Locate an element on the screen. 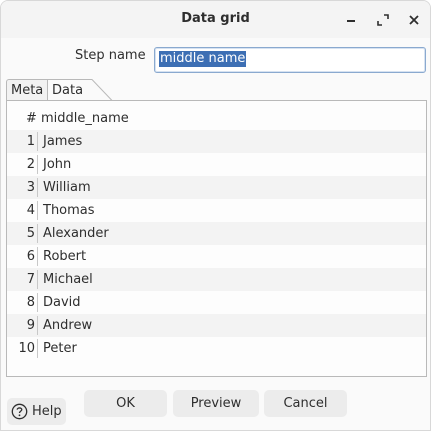  close-icon is located at coordinates (414, 20).